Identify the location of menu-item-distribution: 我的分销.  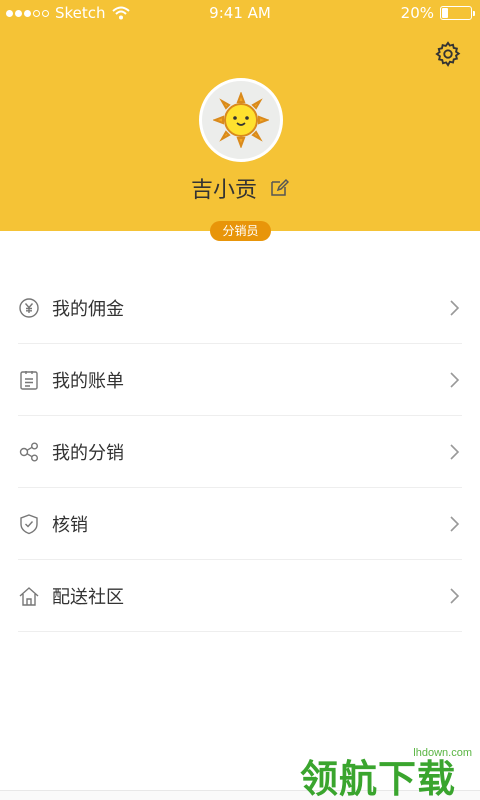
(240, 452).